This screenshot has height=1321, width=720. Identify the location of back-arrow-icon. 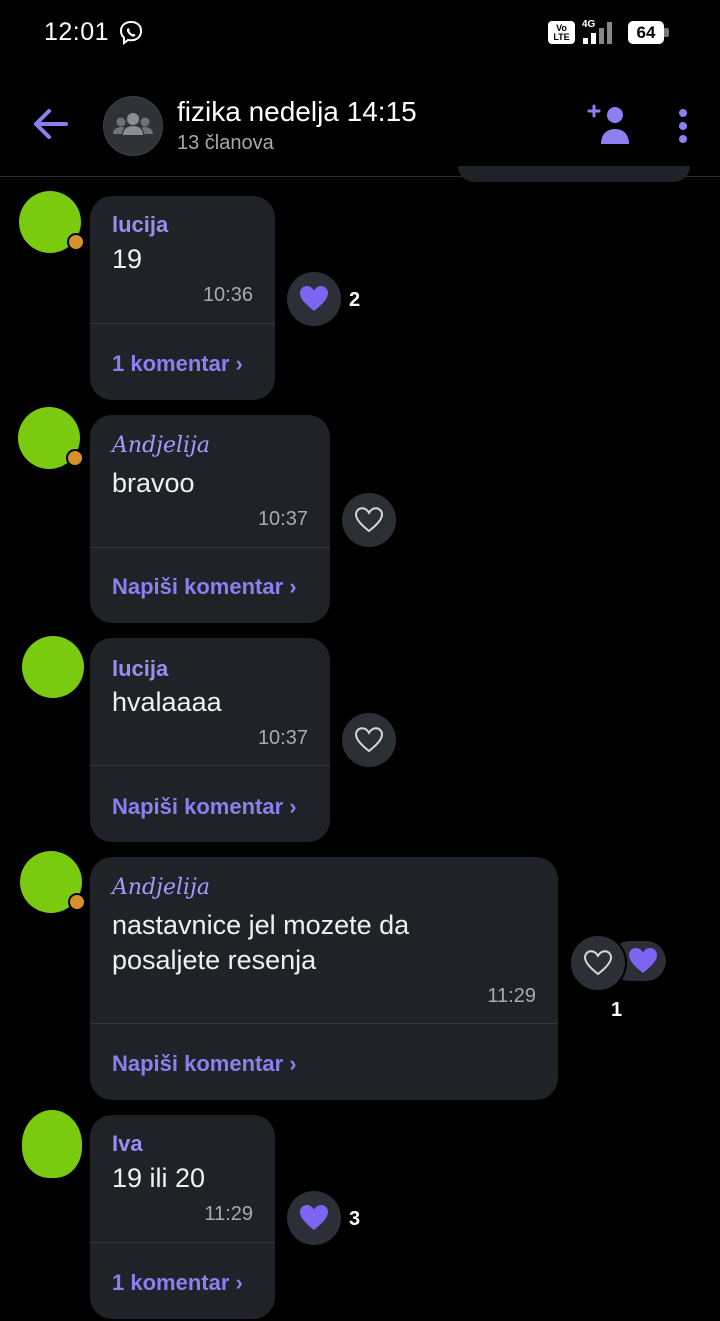
(51, 124).